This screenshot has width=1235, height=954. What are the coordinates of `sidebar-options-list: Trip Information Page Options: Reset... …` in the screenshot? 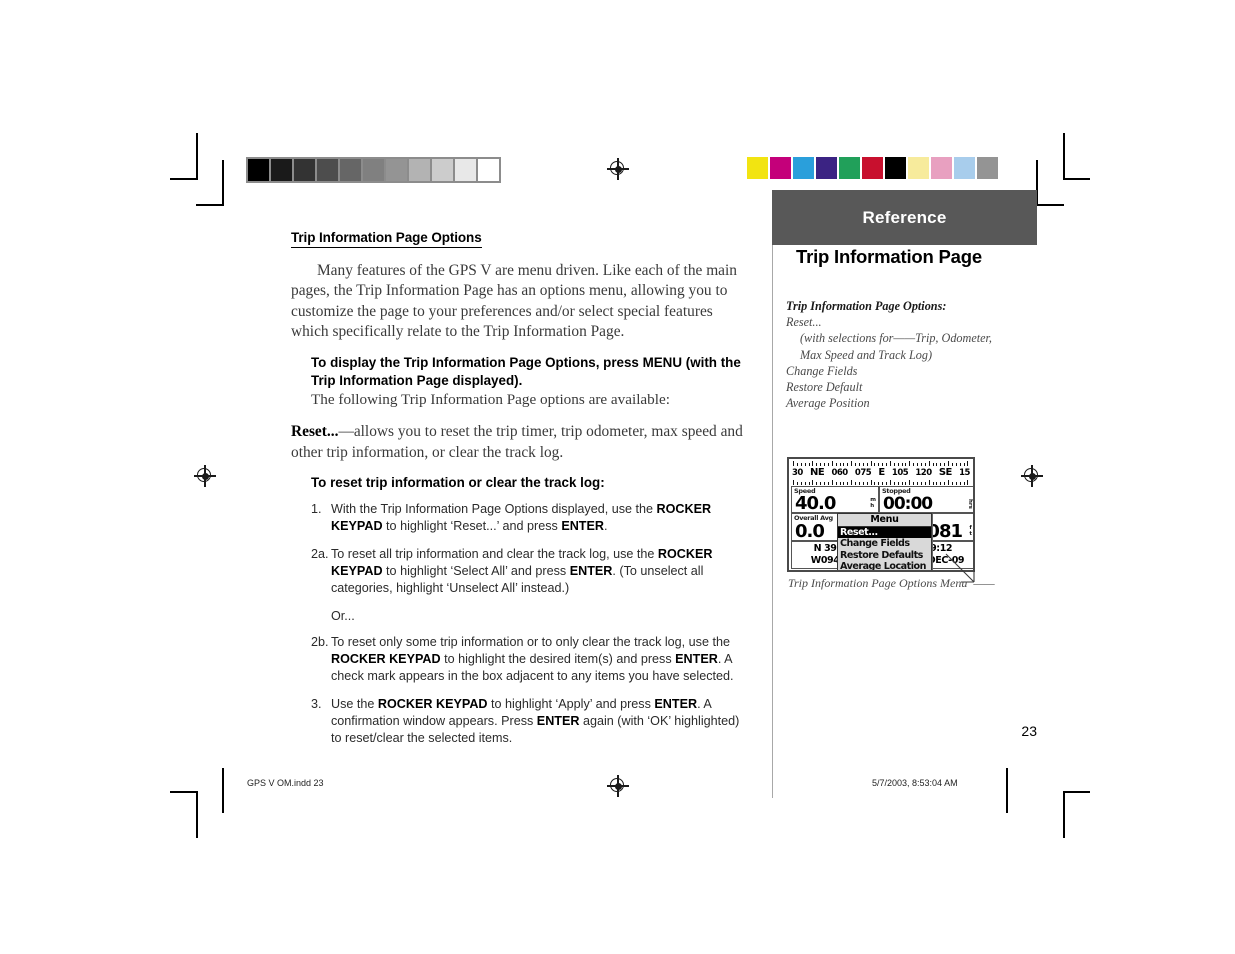 It's located at (911, 355).